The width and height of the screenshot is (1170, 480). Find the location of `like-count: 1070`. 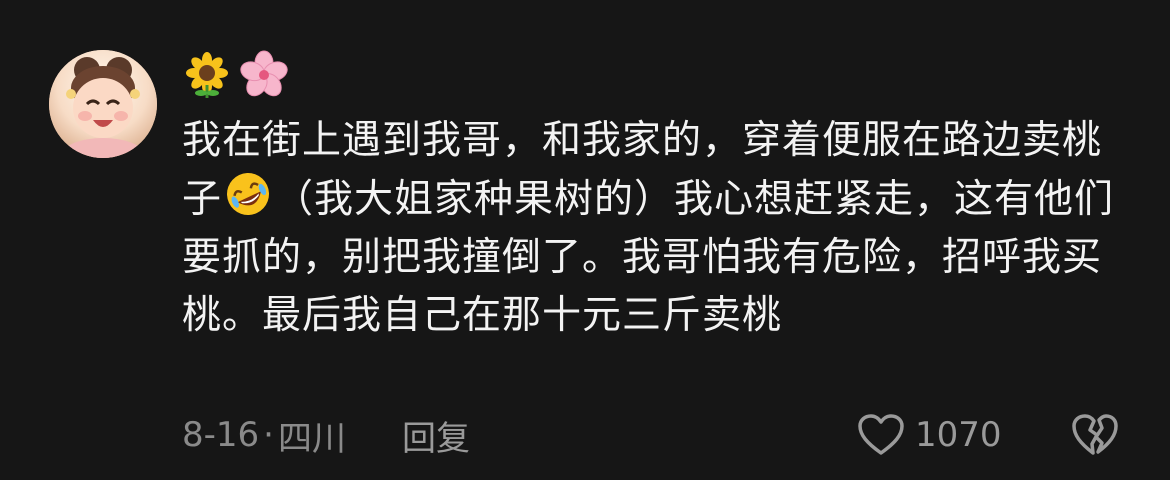

like-count: 1070 is located at coordinates (958, 435).